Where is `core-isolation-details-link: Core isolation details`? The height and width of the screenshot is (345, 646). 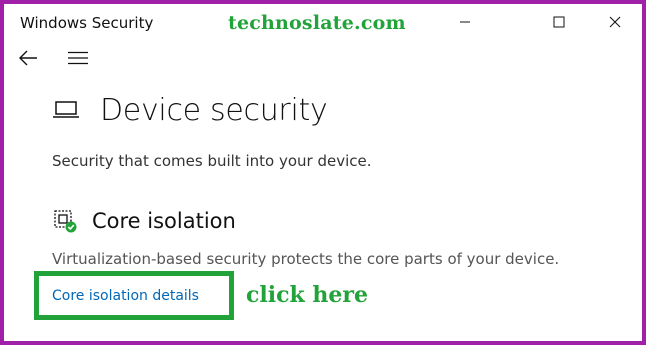 core-isolation-details-link: Core isolation details is located at coordinates (125, 296).